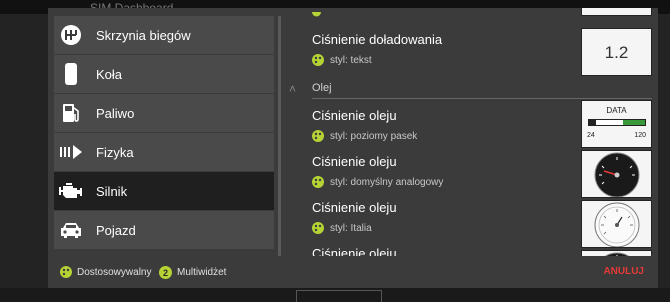 The height and width of the screenshot is (302, 670). I want to click on widget-thumbnail-bar: DATA 24 120, so click(616, 124).